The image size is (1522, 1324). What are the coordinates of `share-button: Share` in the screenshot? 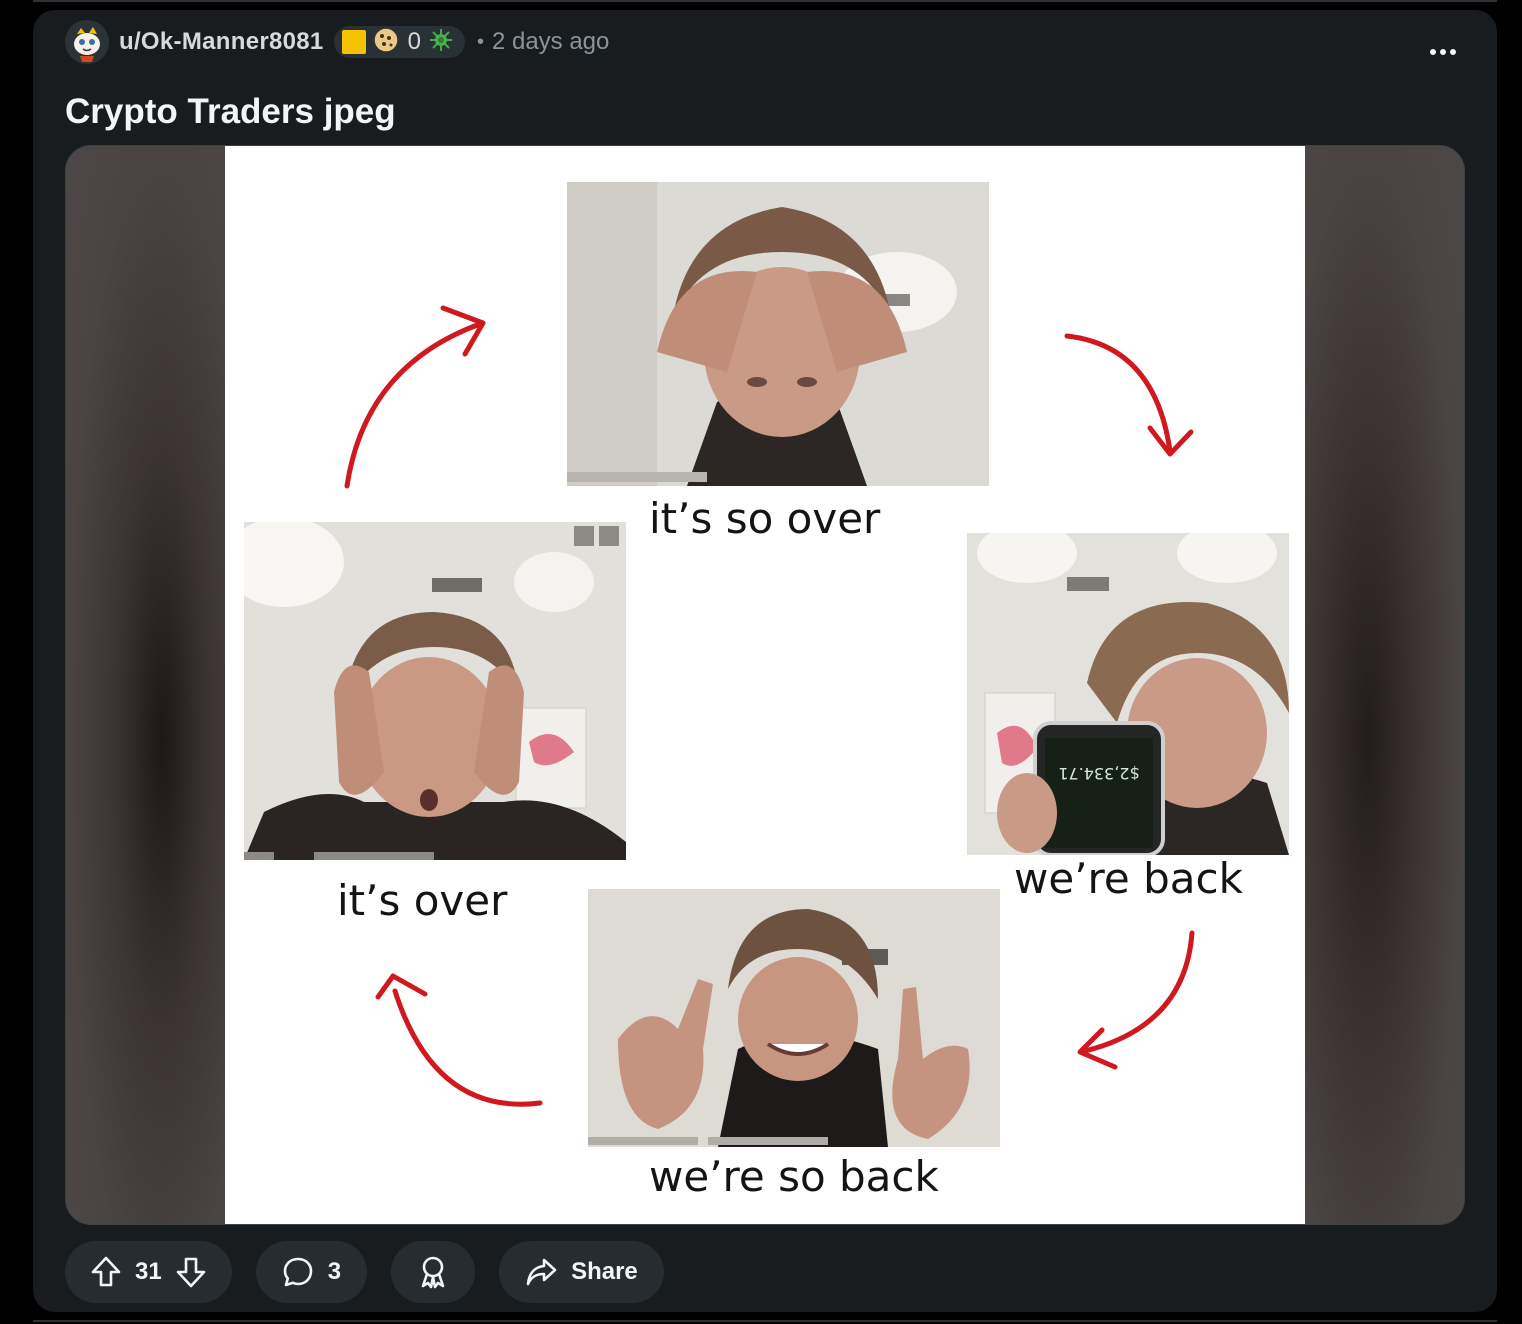 It's located at (581, 1272).